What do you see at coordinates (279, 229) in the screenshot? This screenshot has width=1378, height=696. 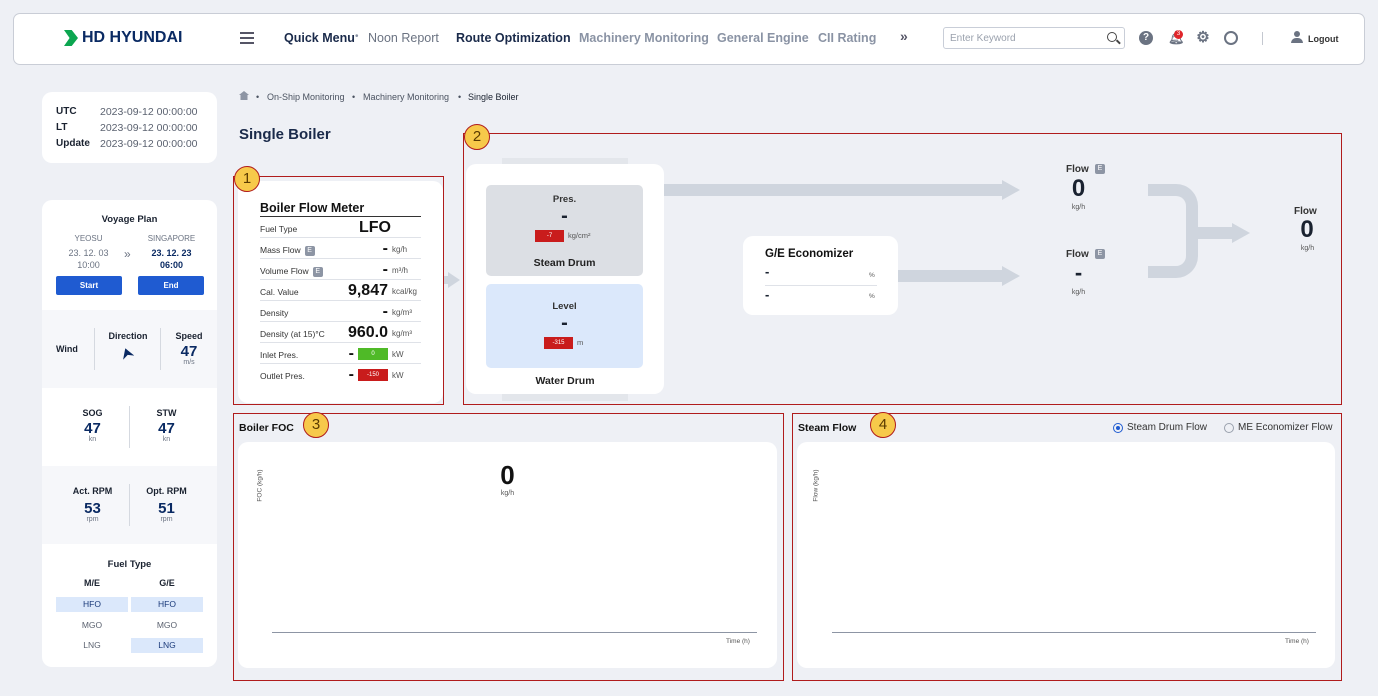 I see `row-key: Fuel Type` at bounding box center [279, 229].